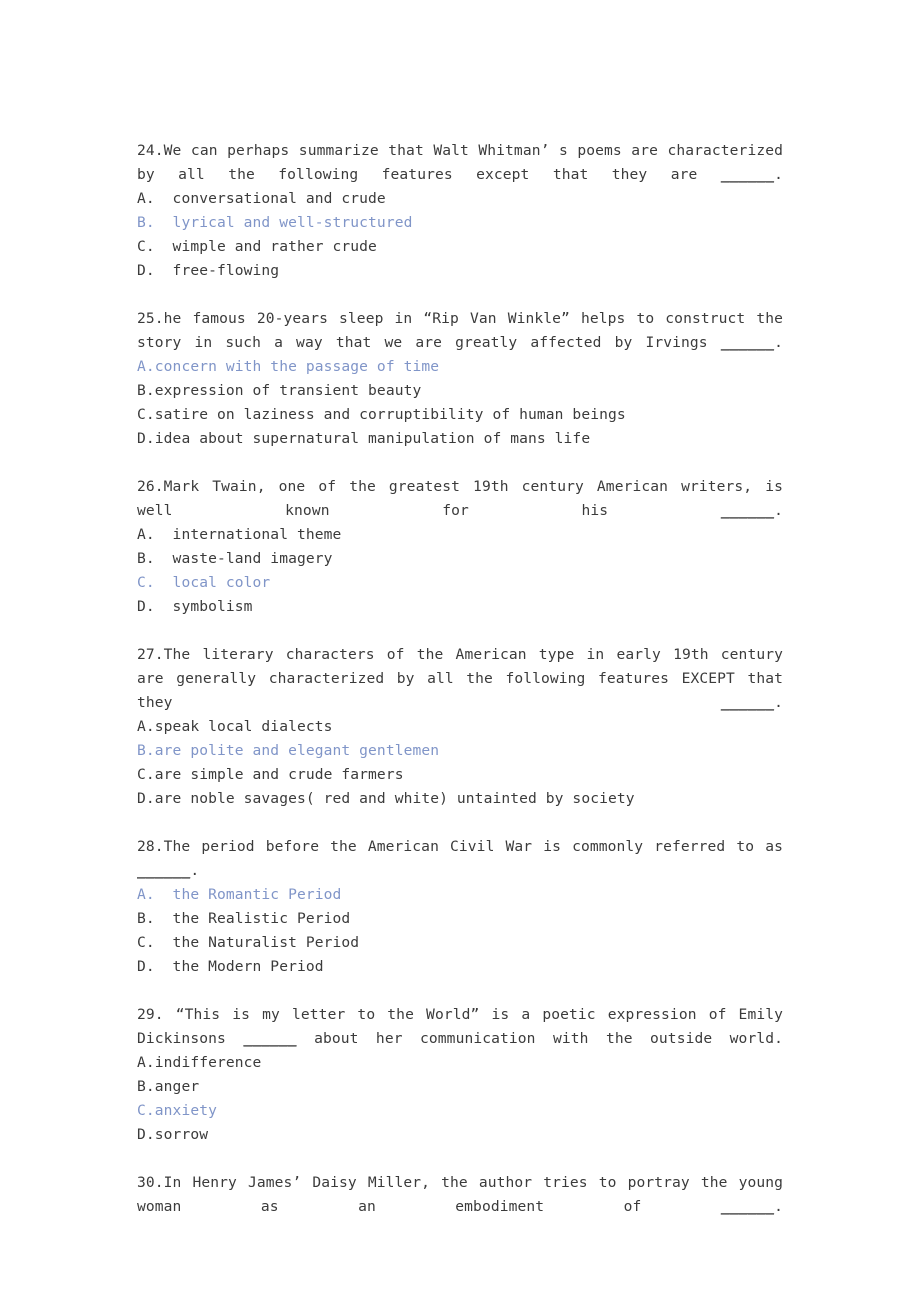  I want to click on option-27-c: C.are simple and crude farmers, so click(460, 775).